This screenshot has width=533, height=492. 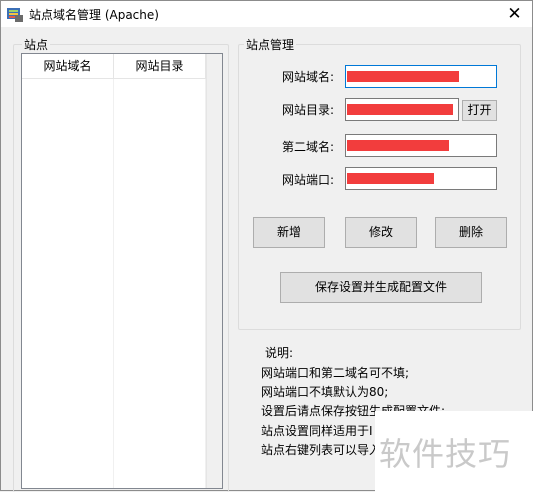 I want to click on port-label: 网站端口:, so click(x=307, y=180).